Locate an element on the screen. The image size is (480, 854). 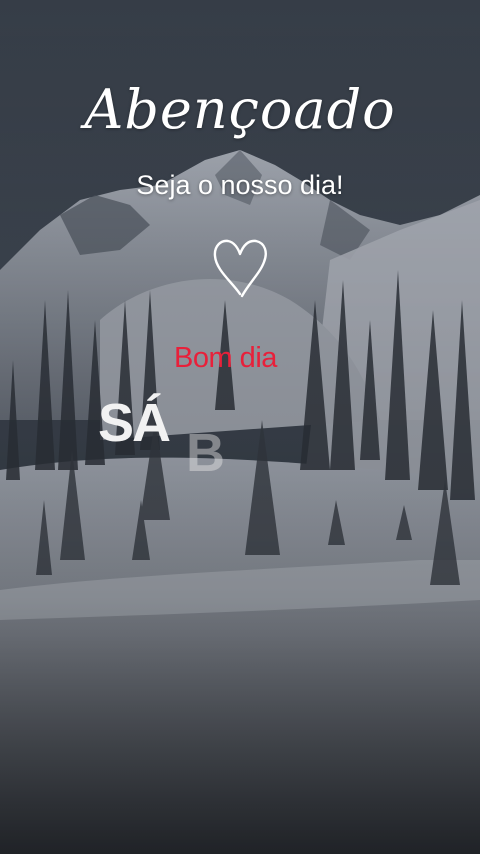
greeting-text: Bom dia is located at coordinates (225, 358).